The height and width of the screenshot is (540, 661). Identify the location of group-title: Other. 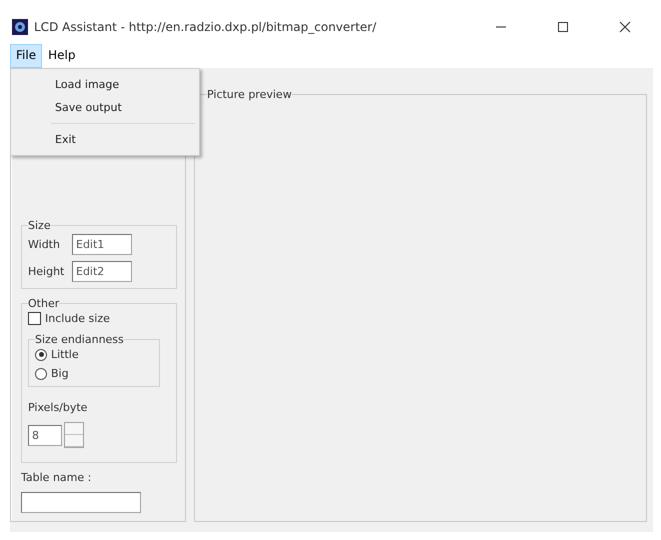
(44, 303).